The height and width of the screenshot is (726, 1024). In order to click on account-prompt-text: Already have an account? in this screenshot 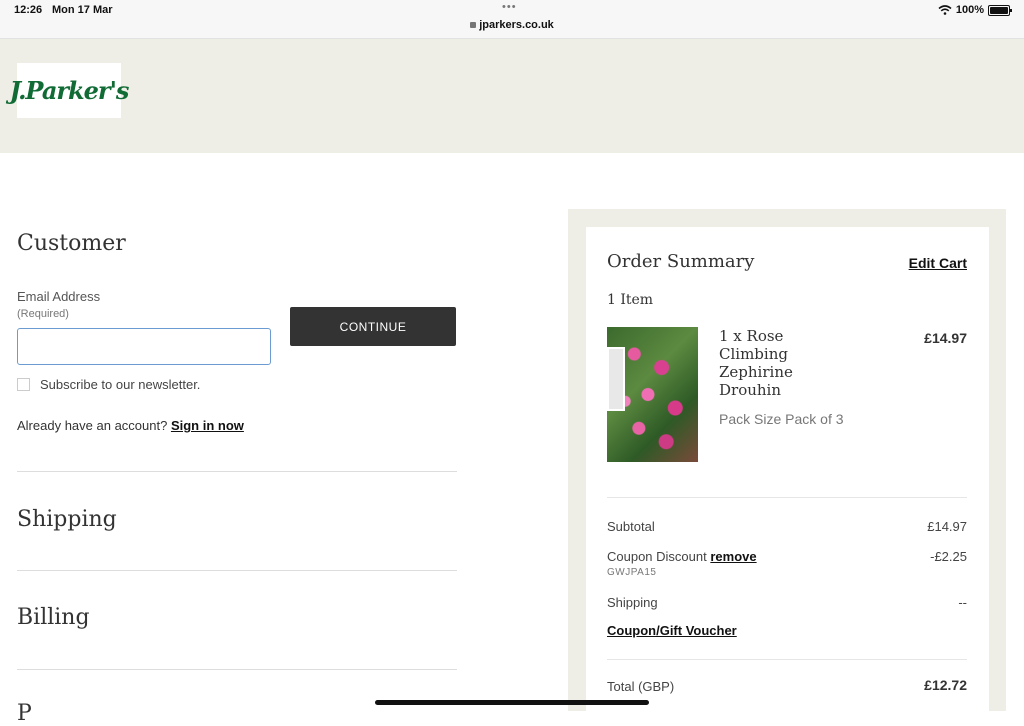, I will do `click(92, 425)`.